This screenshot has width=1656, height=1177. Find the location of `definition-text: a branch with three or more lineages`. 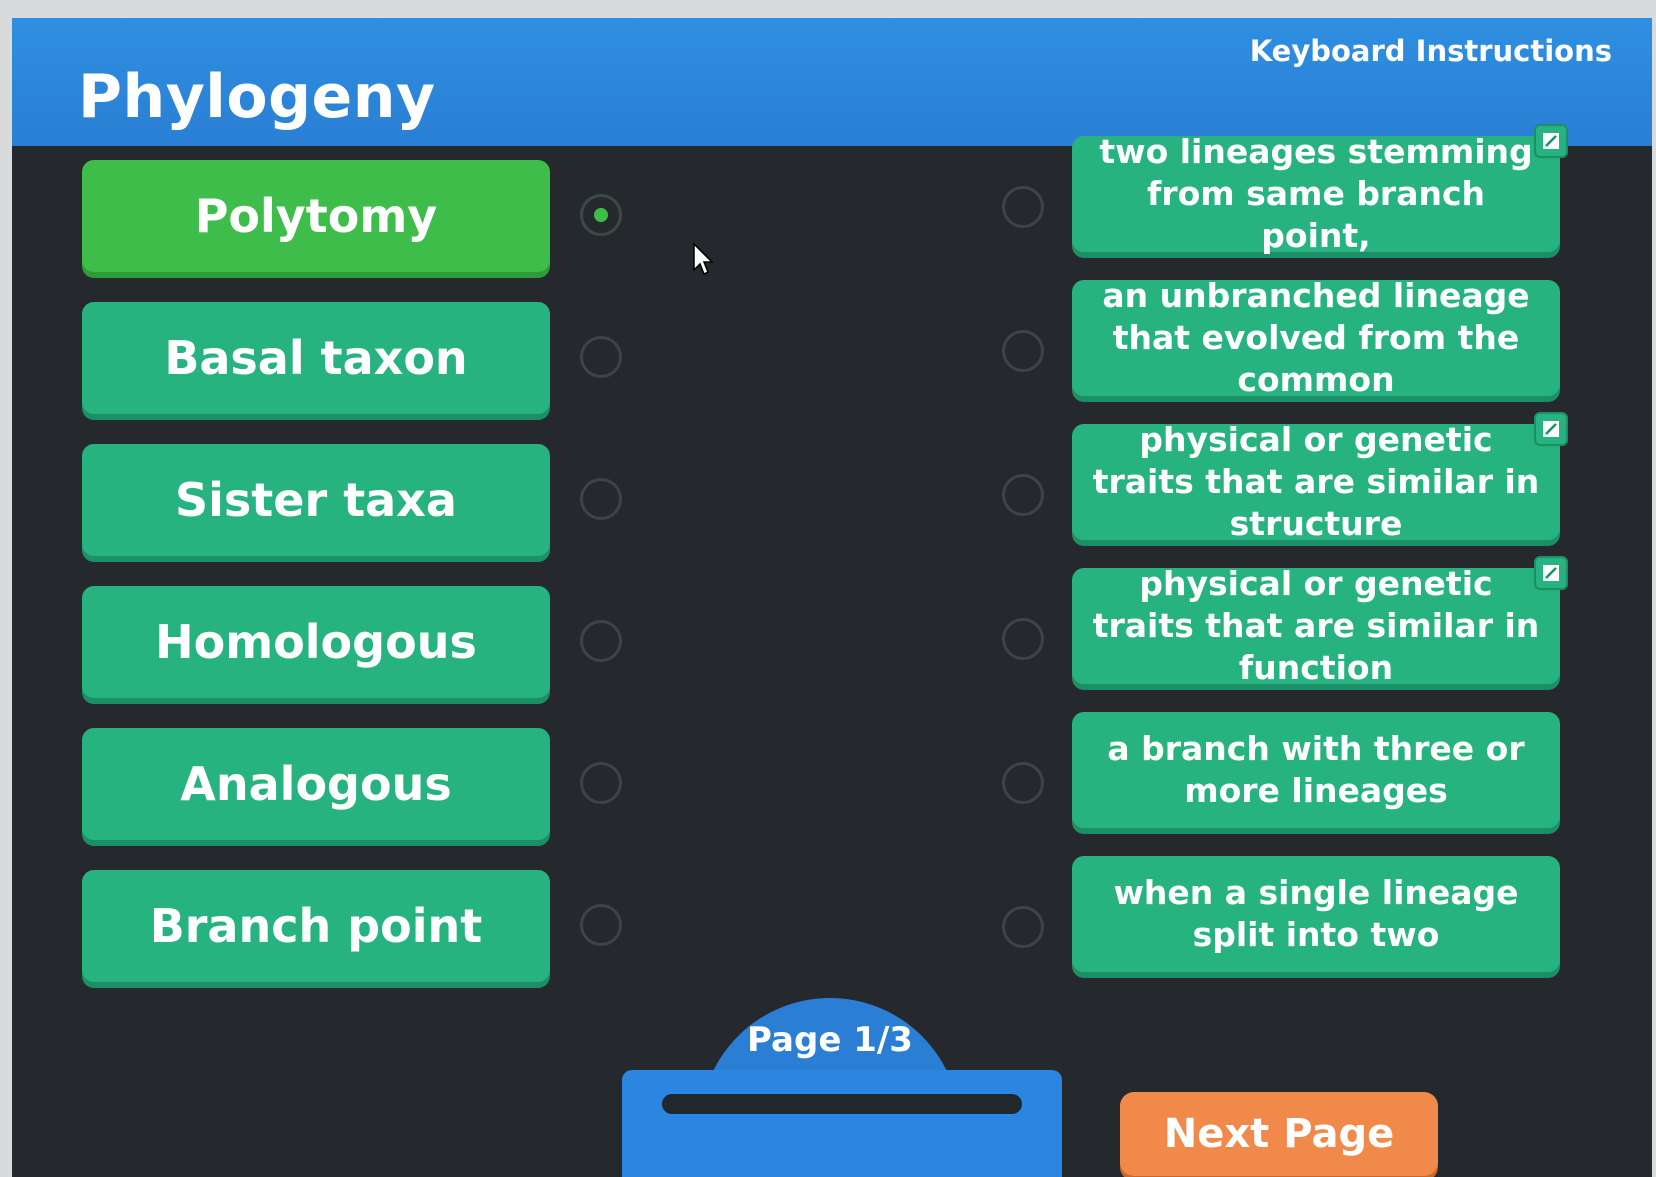

definition-text: a branch with three or more lineages is located at coordinates (1316, 769).